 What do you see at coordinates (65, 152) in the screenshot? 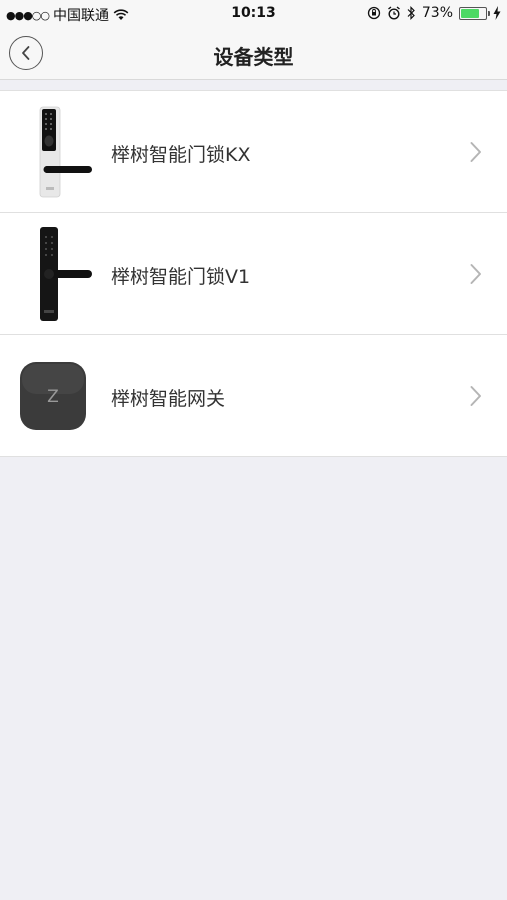
I see `door-lock-kx-icon` at bounding box center [65, 152].